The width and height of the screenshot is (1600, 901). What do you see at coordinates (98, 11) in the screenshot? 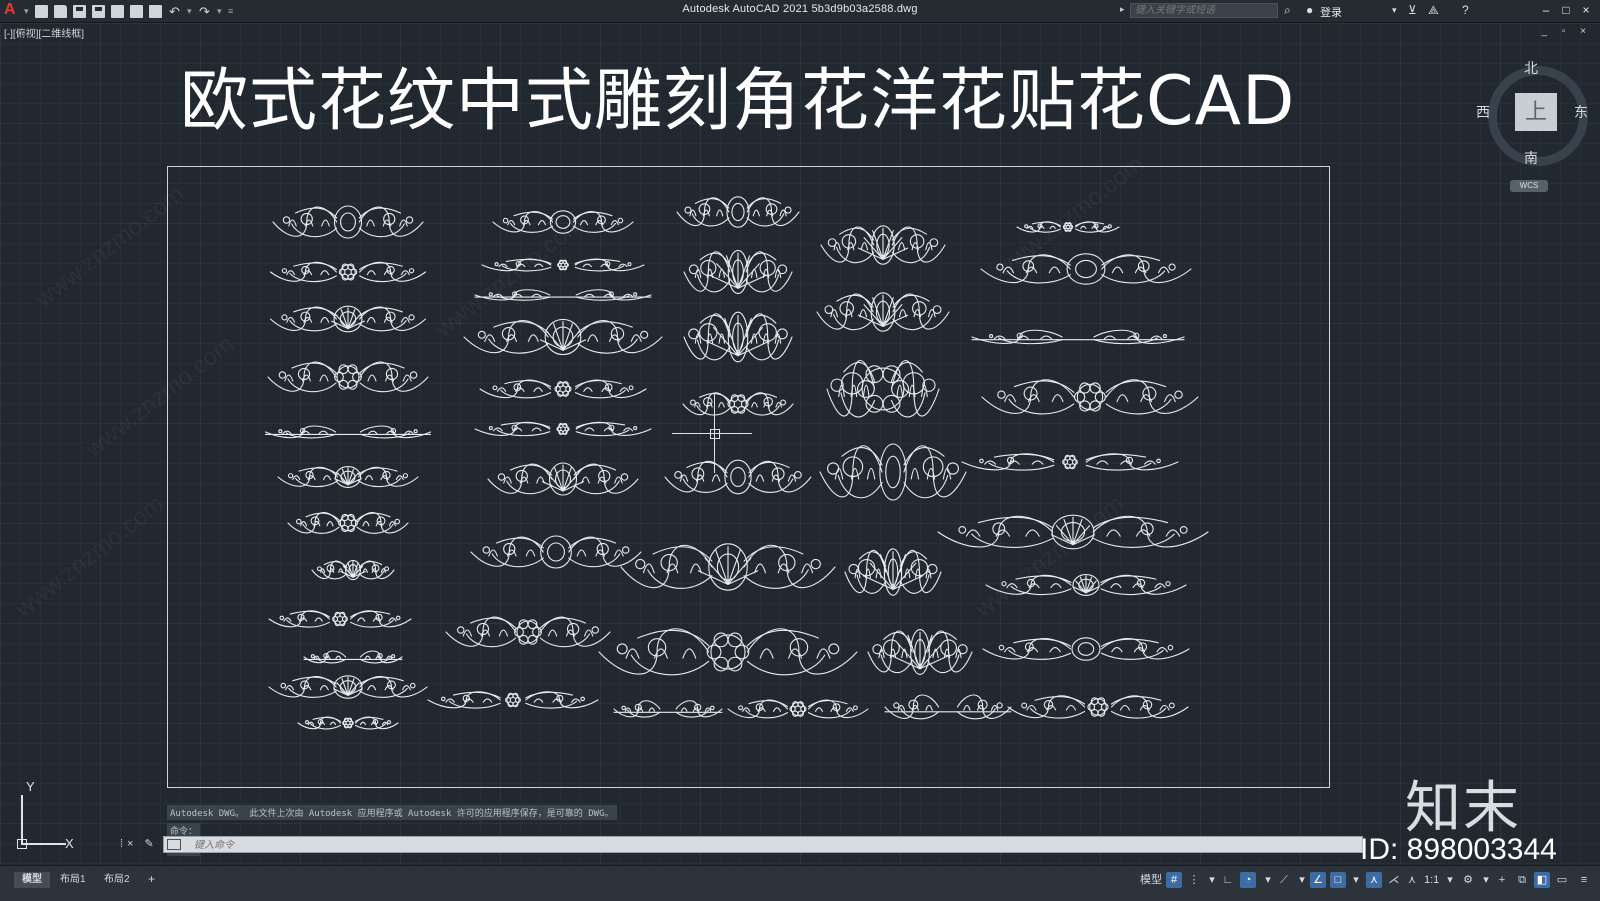
I see `save-as-icon` at bounding box center [98, 11].